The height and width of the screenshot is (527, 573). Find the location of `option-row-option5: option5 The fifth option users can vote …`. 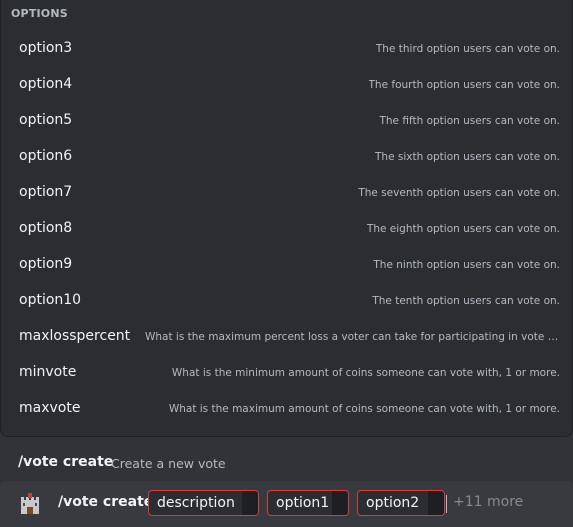

option-row-option5: option5 The fifth option users can vote … is located at coordinates (286, 122).